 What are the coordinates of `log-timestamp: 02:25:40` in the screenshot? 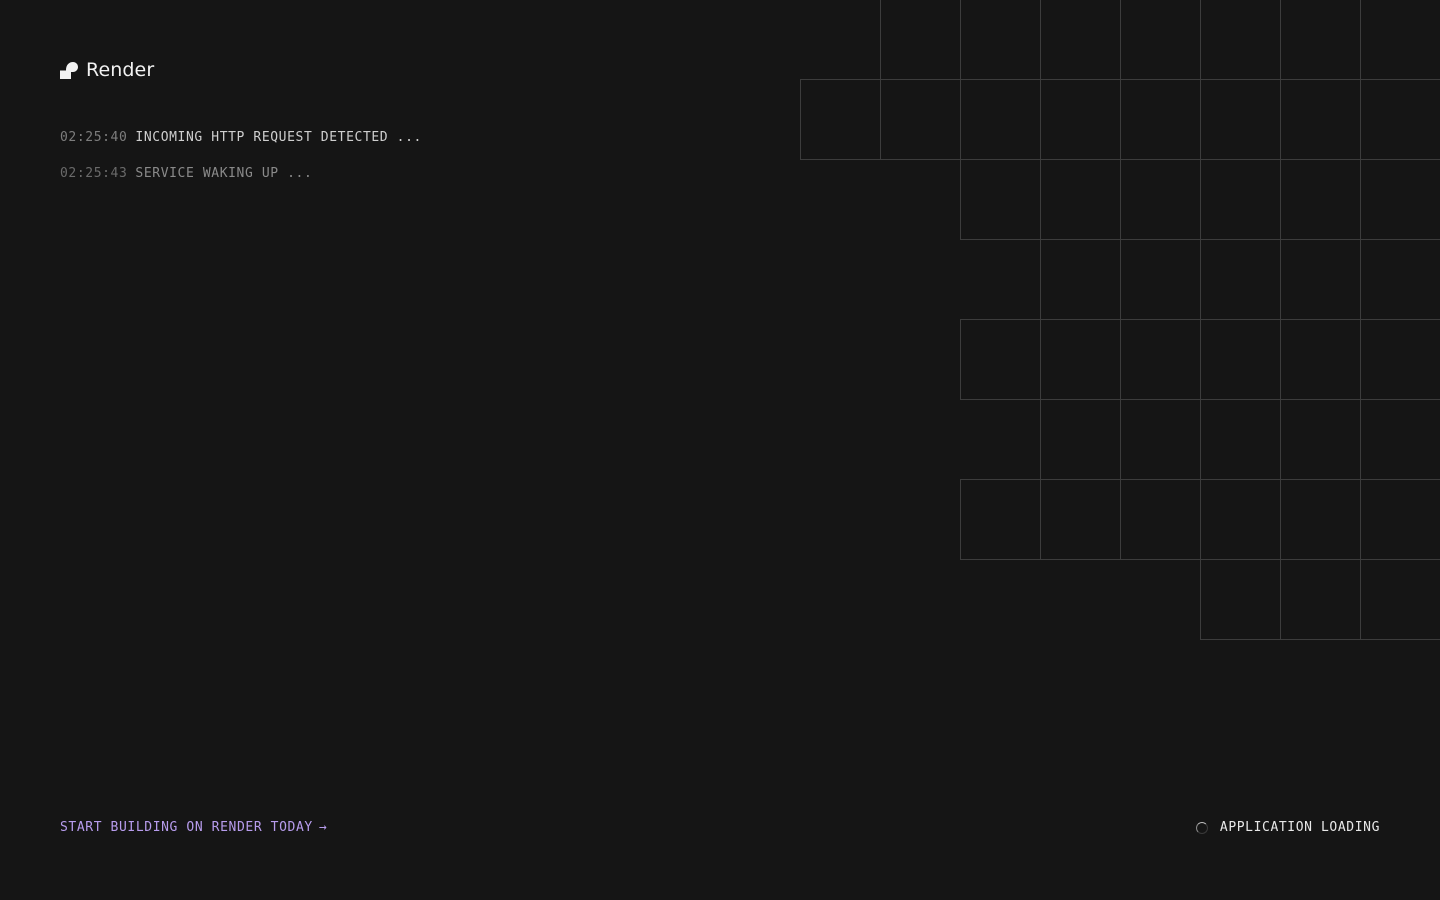 It's located at (94, 137).